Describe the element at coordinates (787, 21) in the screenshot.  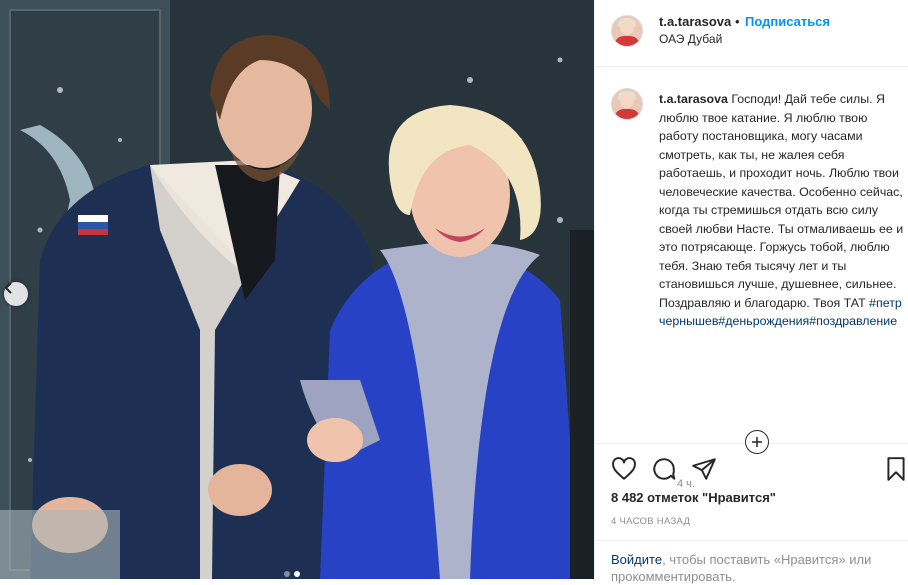
I see `follow-button: Подписаться` at that location.